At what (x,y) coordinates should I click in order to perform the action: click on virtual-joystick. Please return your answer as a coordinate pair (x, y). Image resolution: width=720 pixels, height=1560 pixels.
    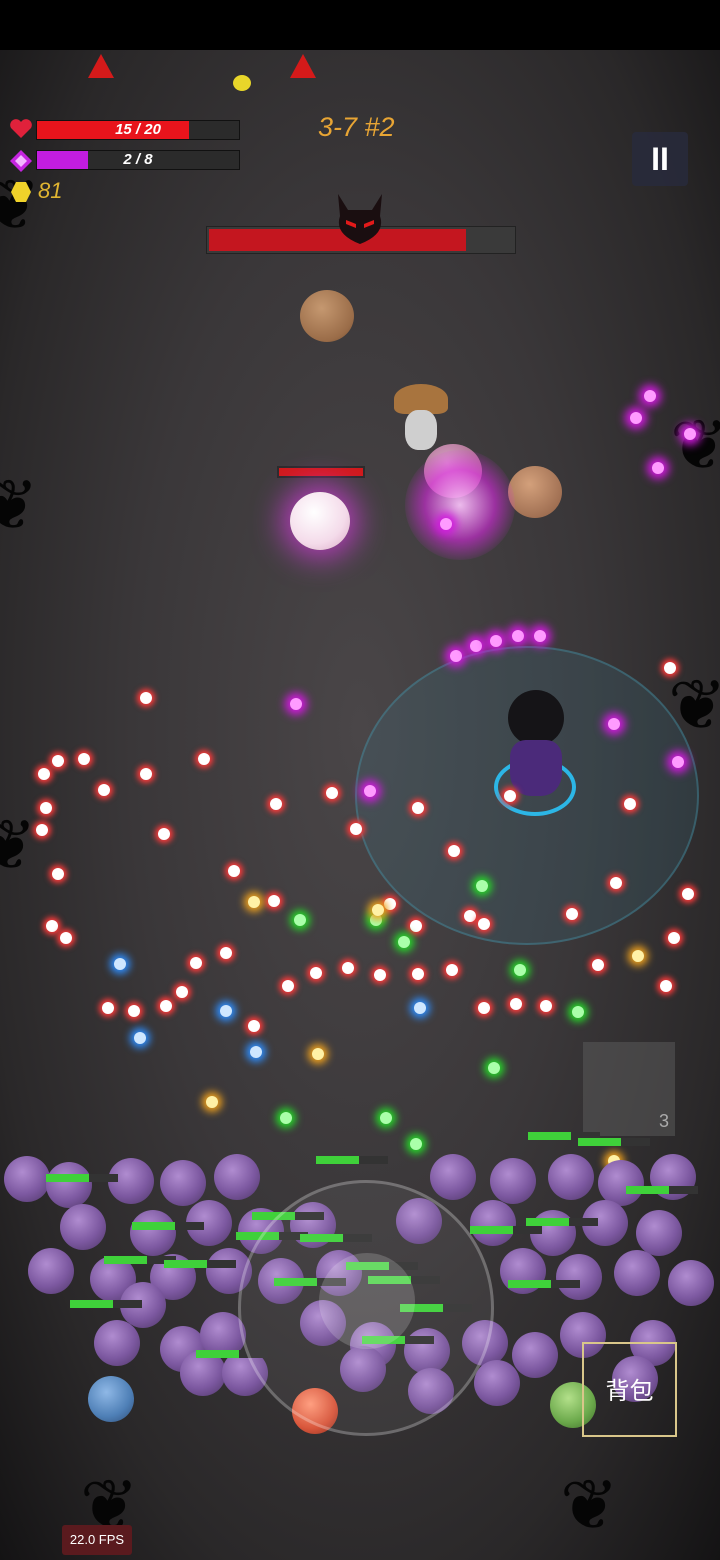
    Looking at the image, I should click on (366, 1308).